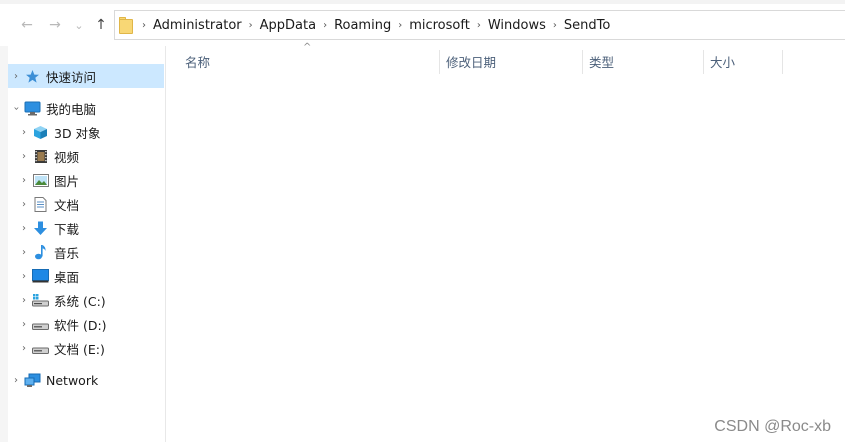  I want to click on sidebar-item-label: 系统 (C:), so click(80, 301).